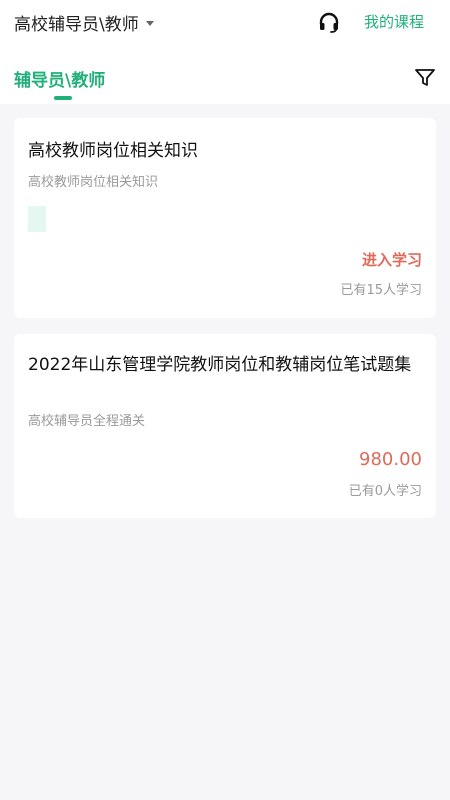  What do you see at coordinates (392, 259) in the screenshot?
I see `enter-learning-button: 进入学习` at bounding box center [392, 259].